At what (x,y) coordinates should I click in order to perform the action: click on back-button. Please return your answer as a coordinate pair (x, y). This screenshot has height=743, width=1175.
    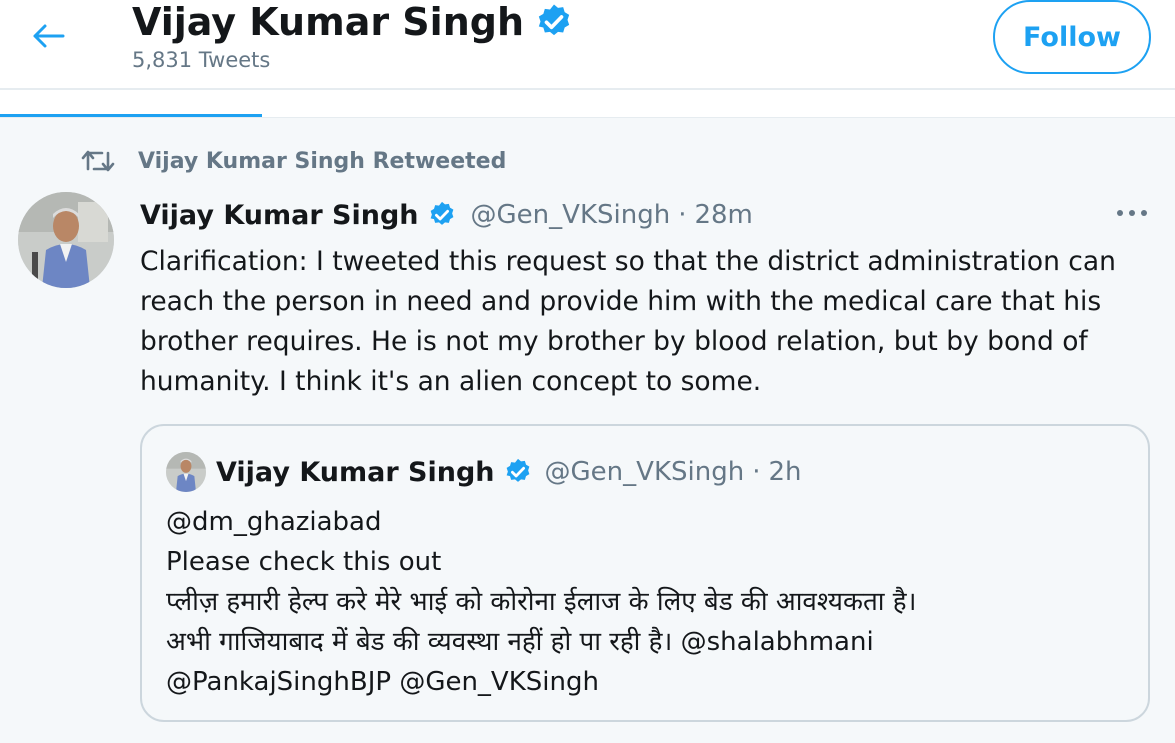
    Looking at the image, I should click on (48, 36).